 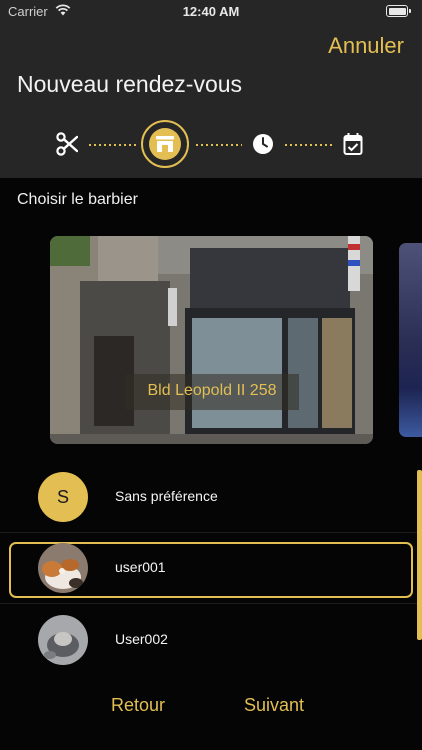 I want to click on status-bar: Carrier 12:40 AM, so click(x=211, y=12).